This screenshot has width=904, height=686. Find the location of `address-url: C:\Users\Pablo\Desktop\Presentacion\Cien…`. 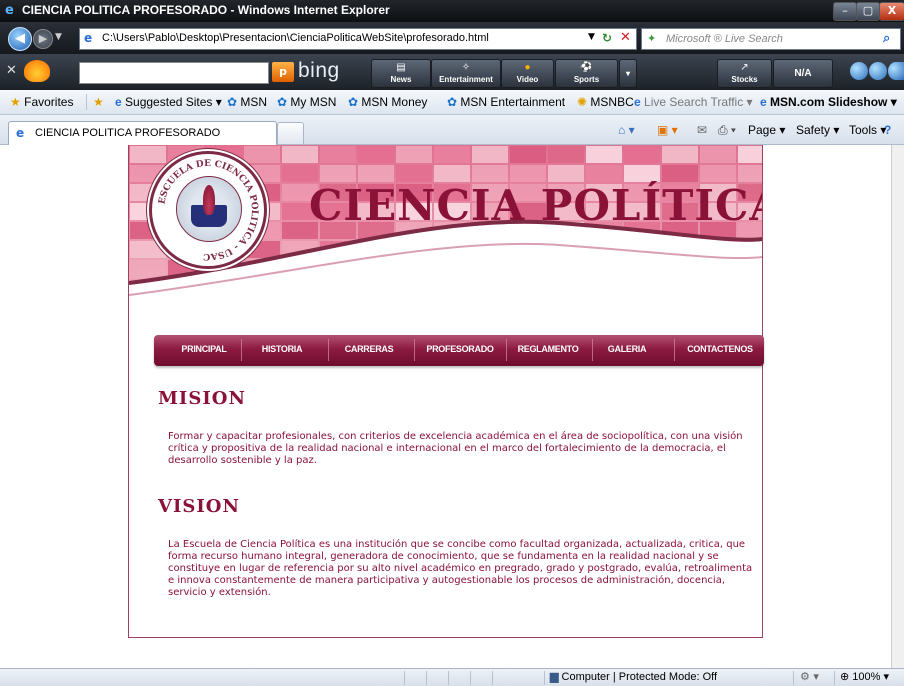

address-url: C:\Users\Pablo\Desktop\Presentacion\Cien… is located at coordinates (295, 38).